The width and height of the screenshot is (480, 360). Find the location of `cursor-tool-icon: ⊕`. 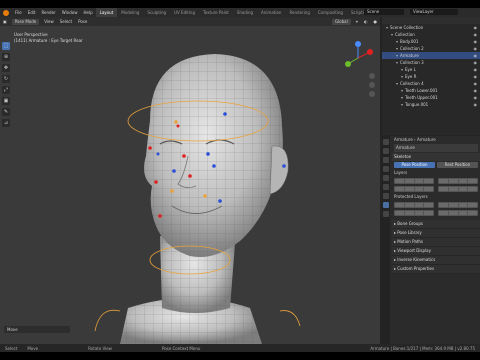

cursor-tool-icon: ⊕ is located at coordinates (6, 57).